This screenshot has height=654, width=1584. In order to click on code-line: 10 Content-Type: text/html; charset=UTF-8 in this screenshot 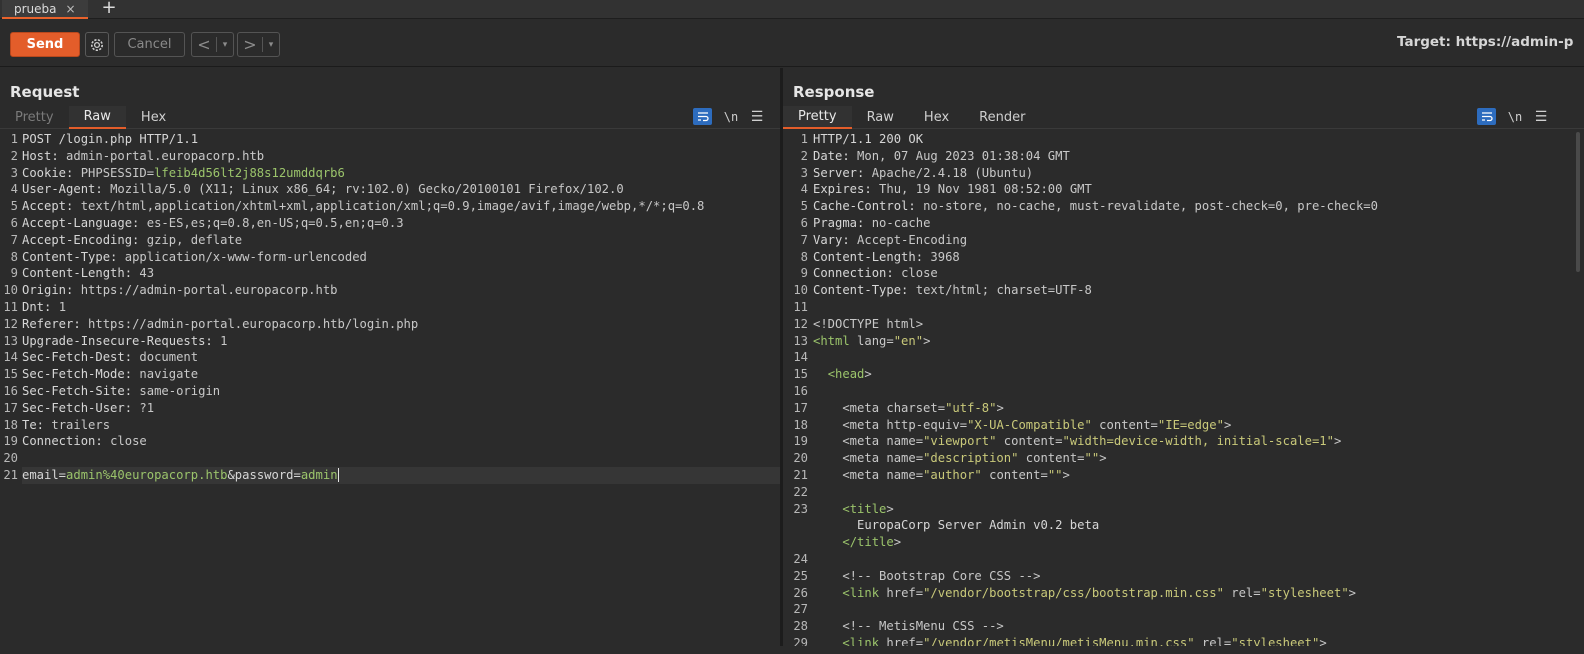, I will do `click(1183, 290)`.